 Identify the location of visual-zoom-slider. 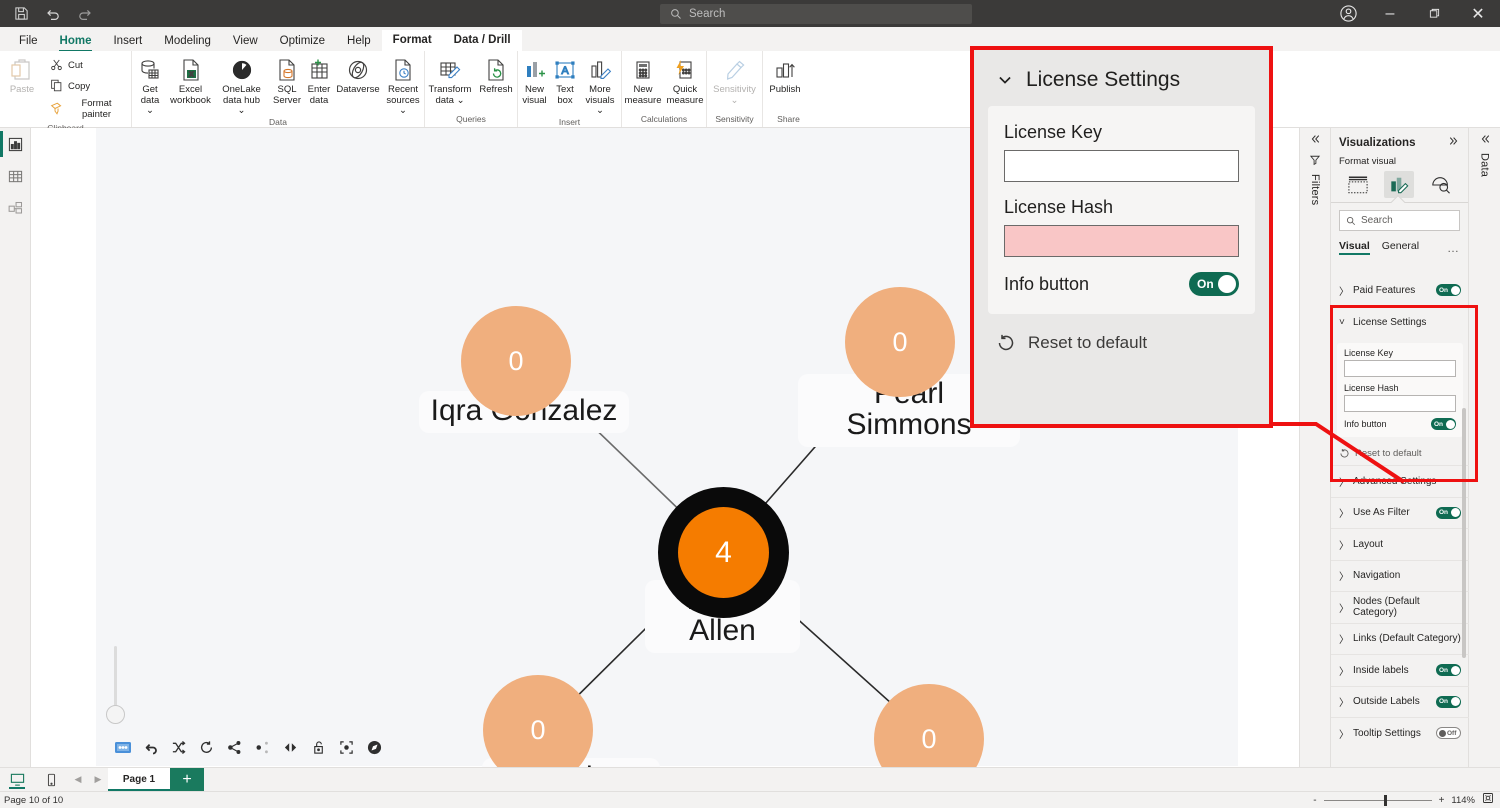
(115, 685).